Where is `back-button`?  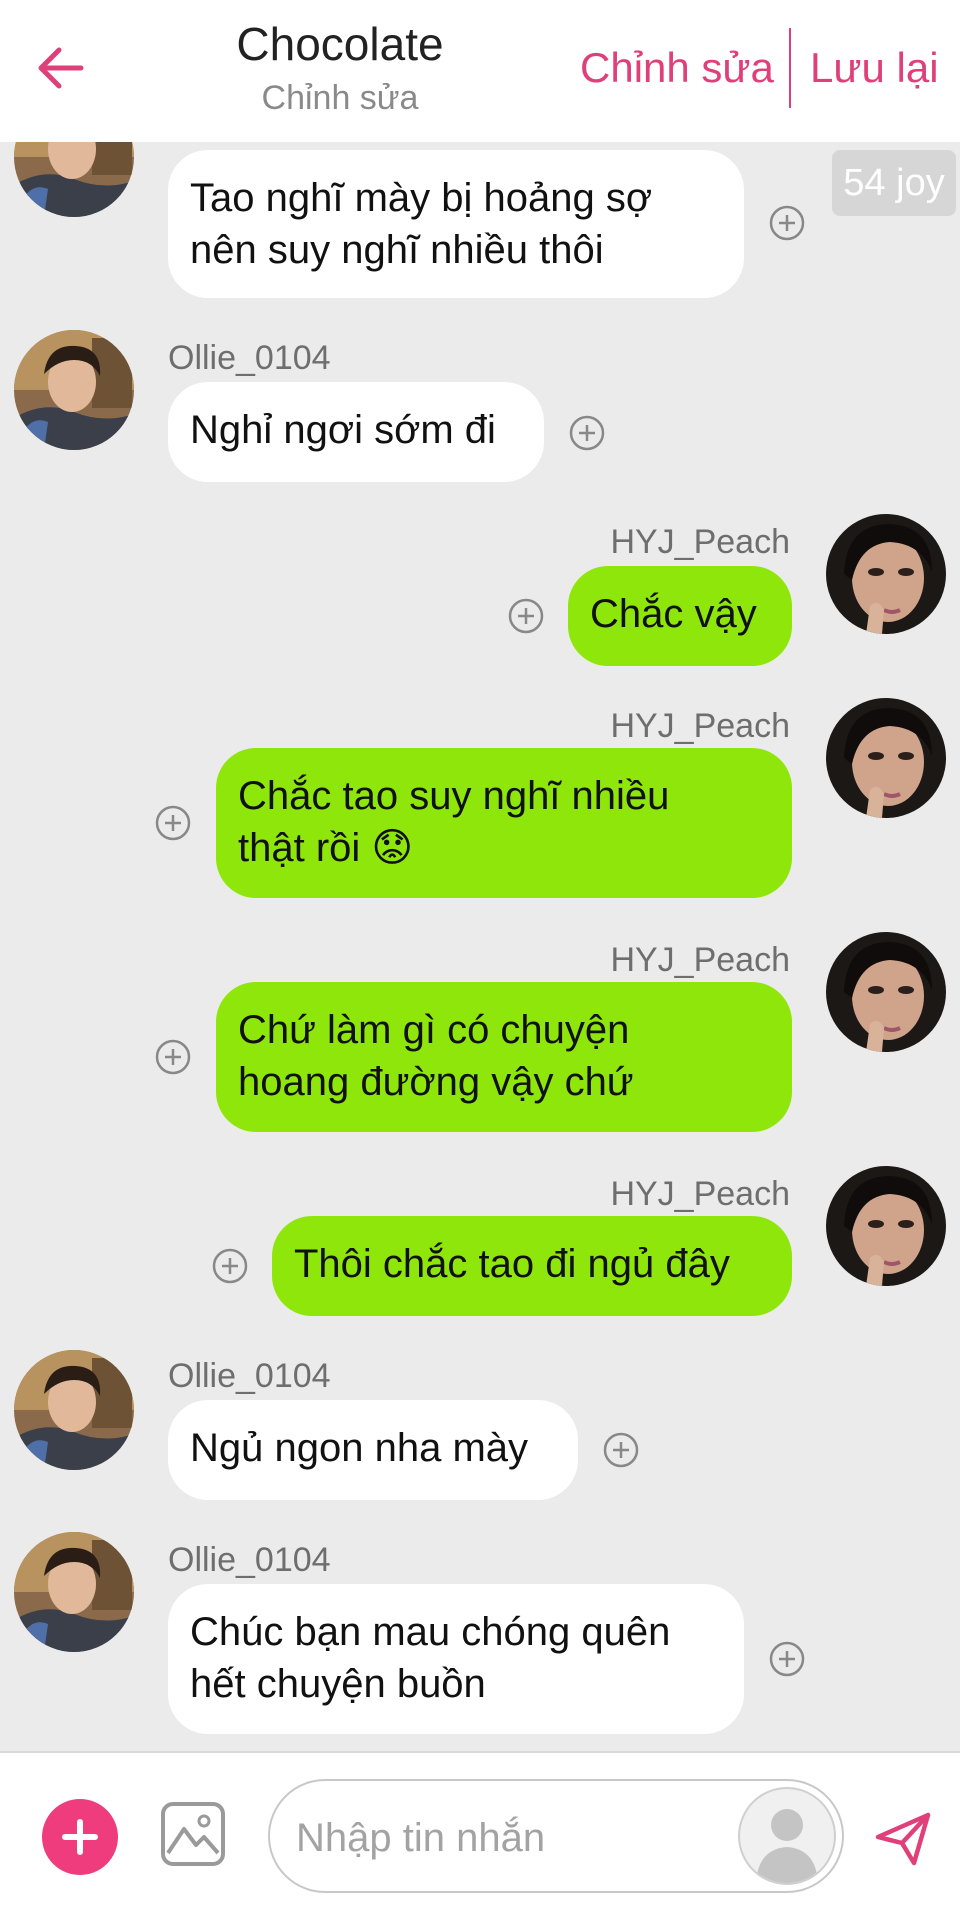 back-button is located at coordinates (60, 68).